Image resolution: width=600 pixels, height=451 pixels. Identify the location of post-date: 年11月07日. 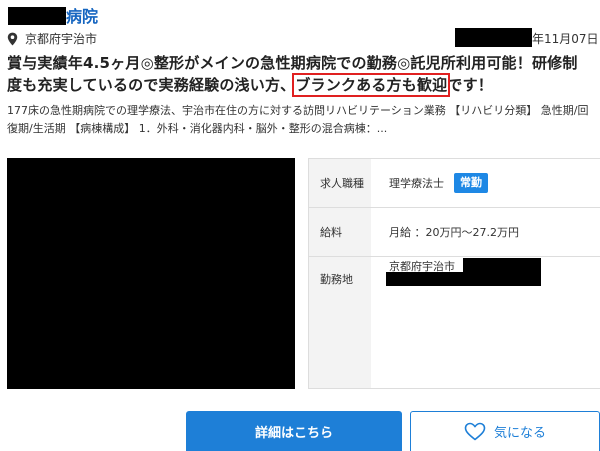
(565, 39).